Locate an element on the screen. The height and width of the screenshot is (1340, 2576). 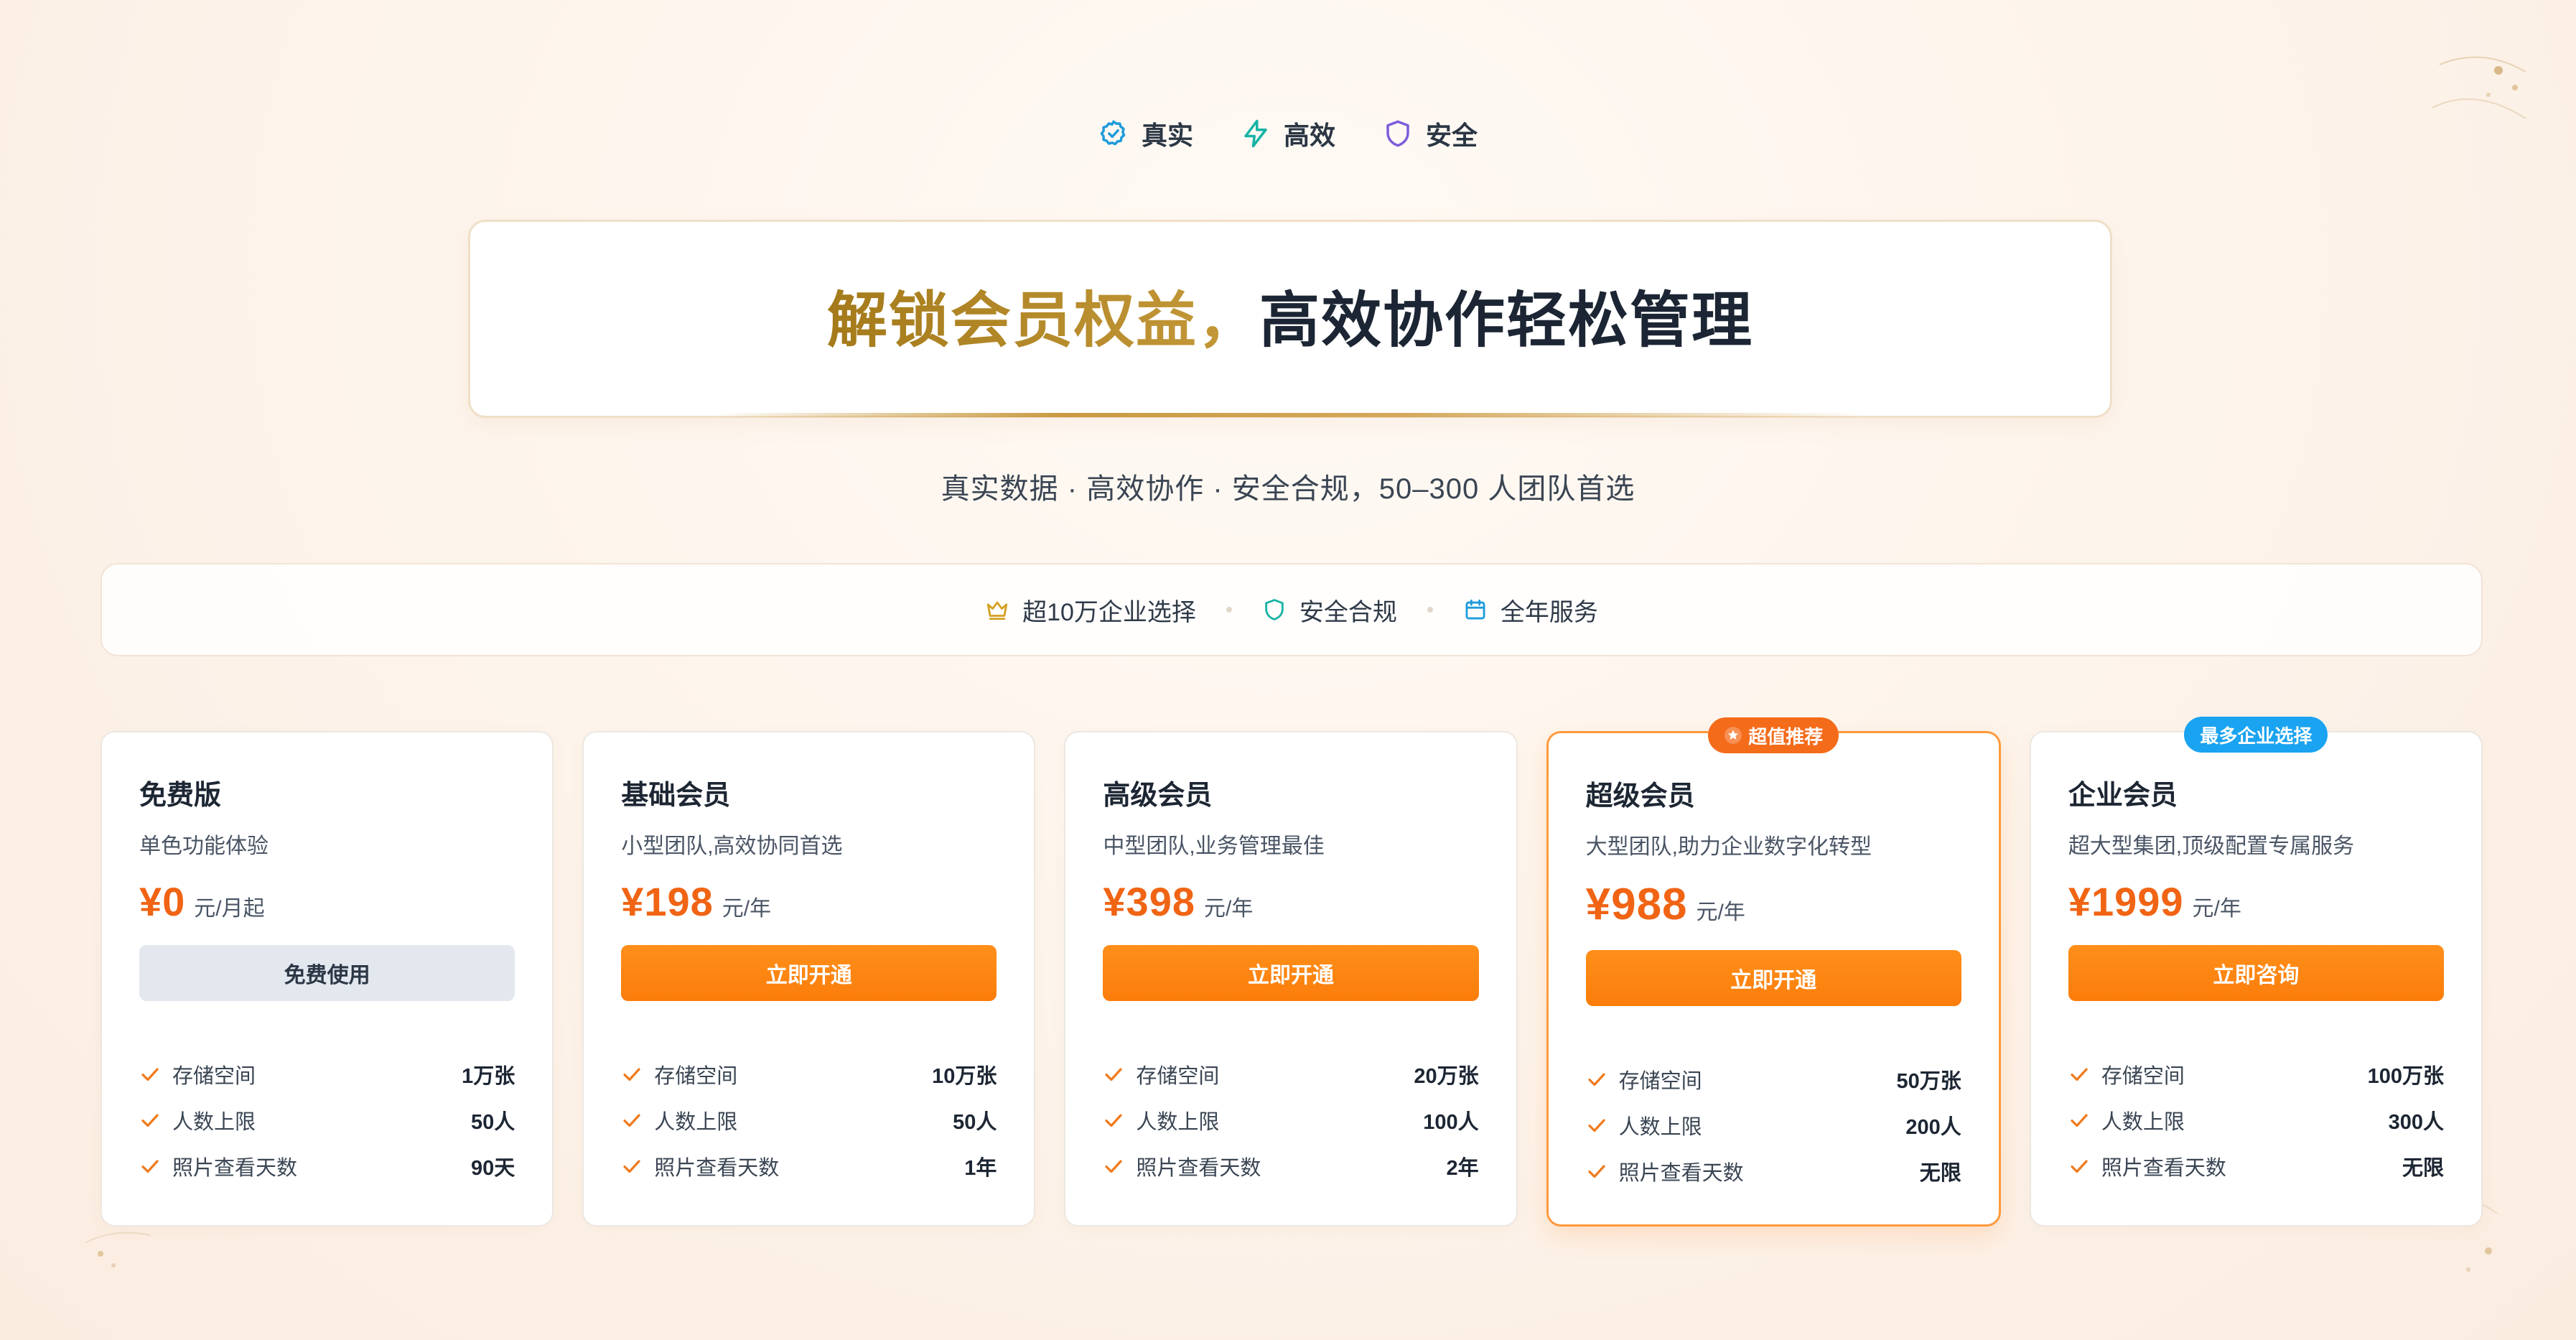
crown-icon is located at coordinates (997, 610).